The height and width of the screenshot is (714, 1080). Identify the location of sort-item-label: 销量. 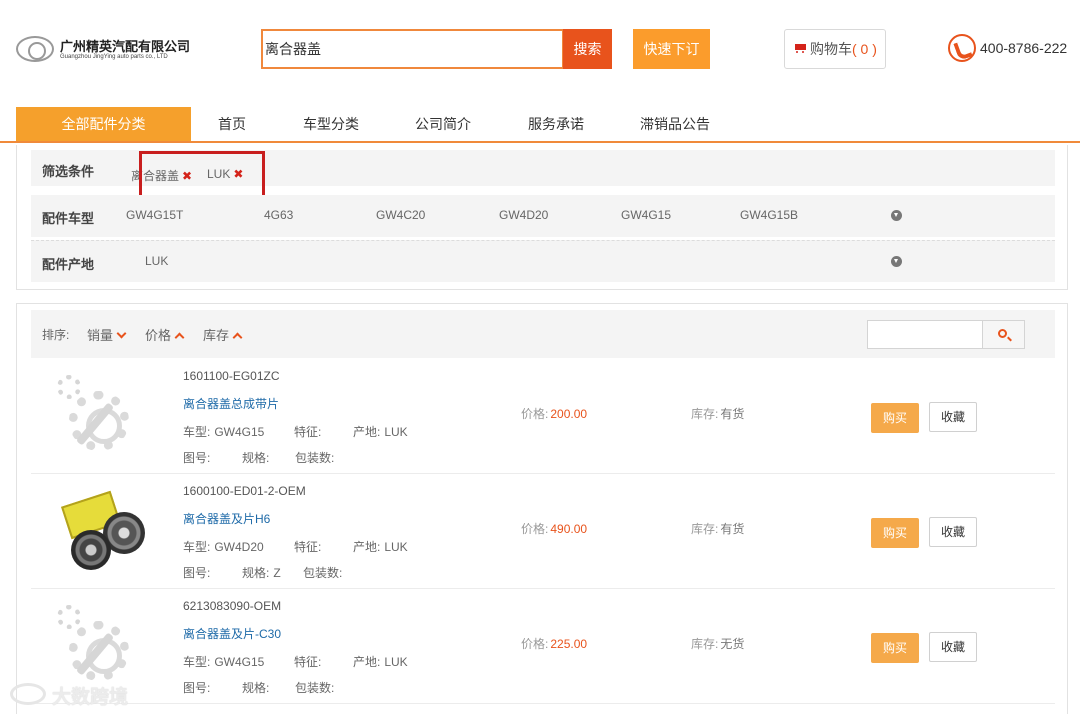
(100, 335).